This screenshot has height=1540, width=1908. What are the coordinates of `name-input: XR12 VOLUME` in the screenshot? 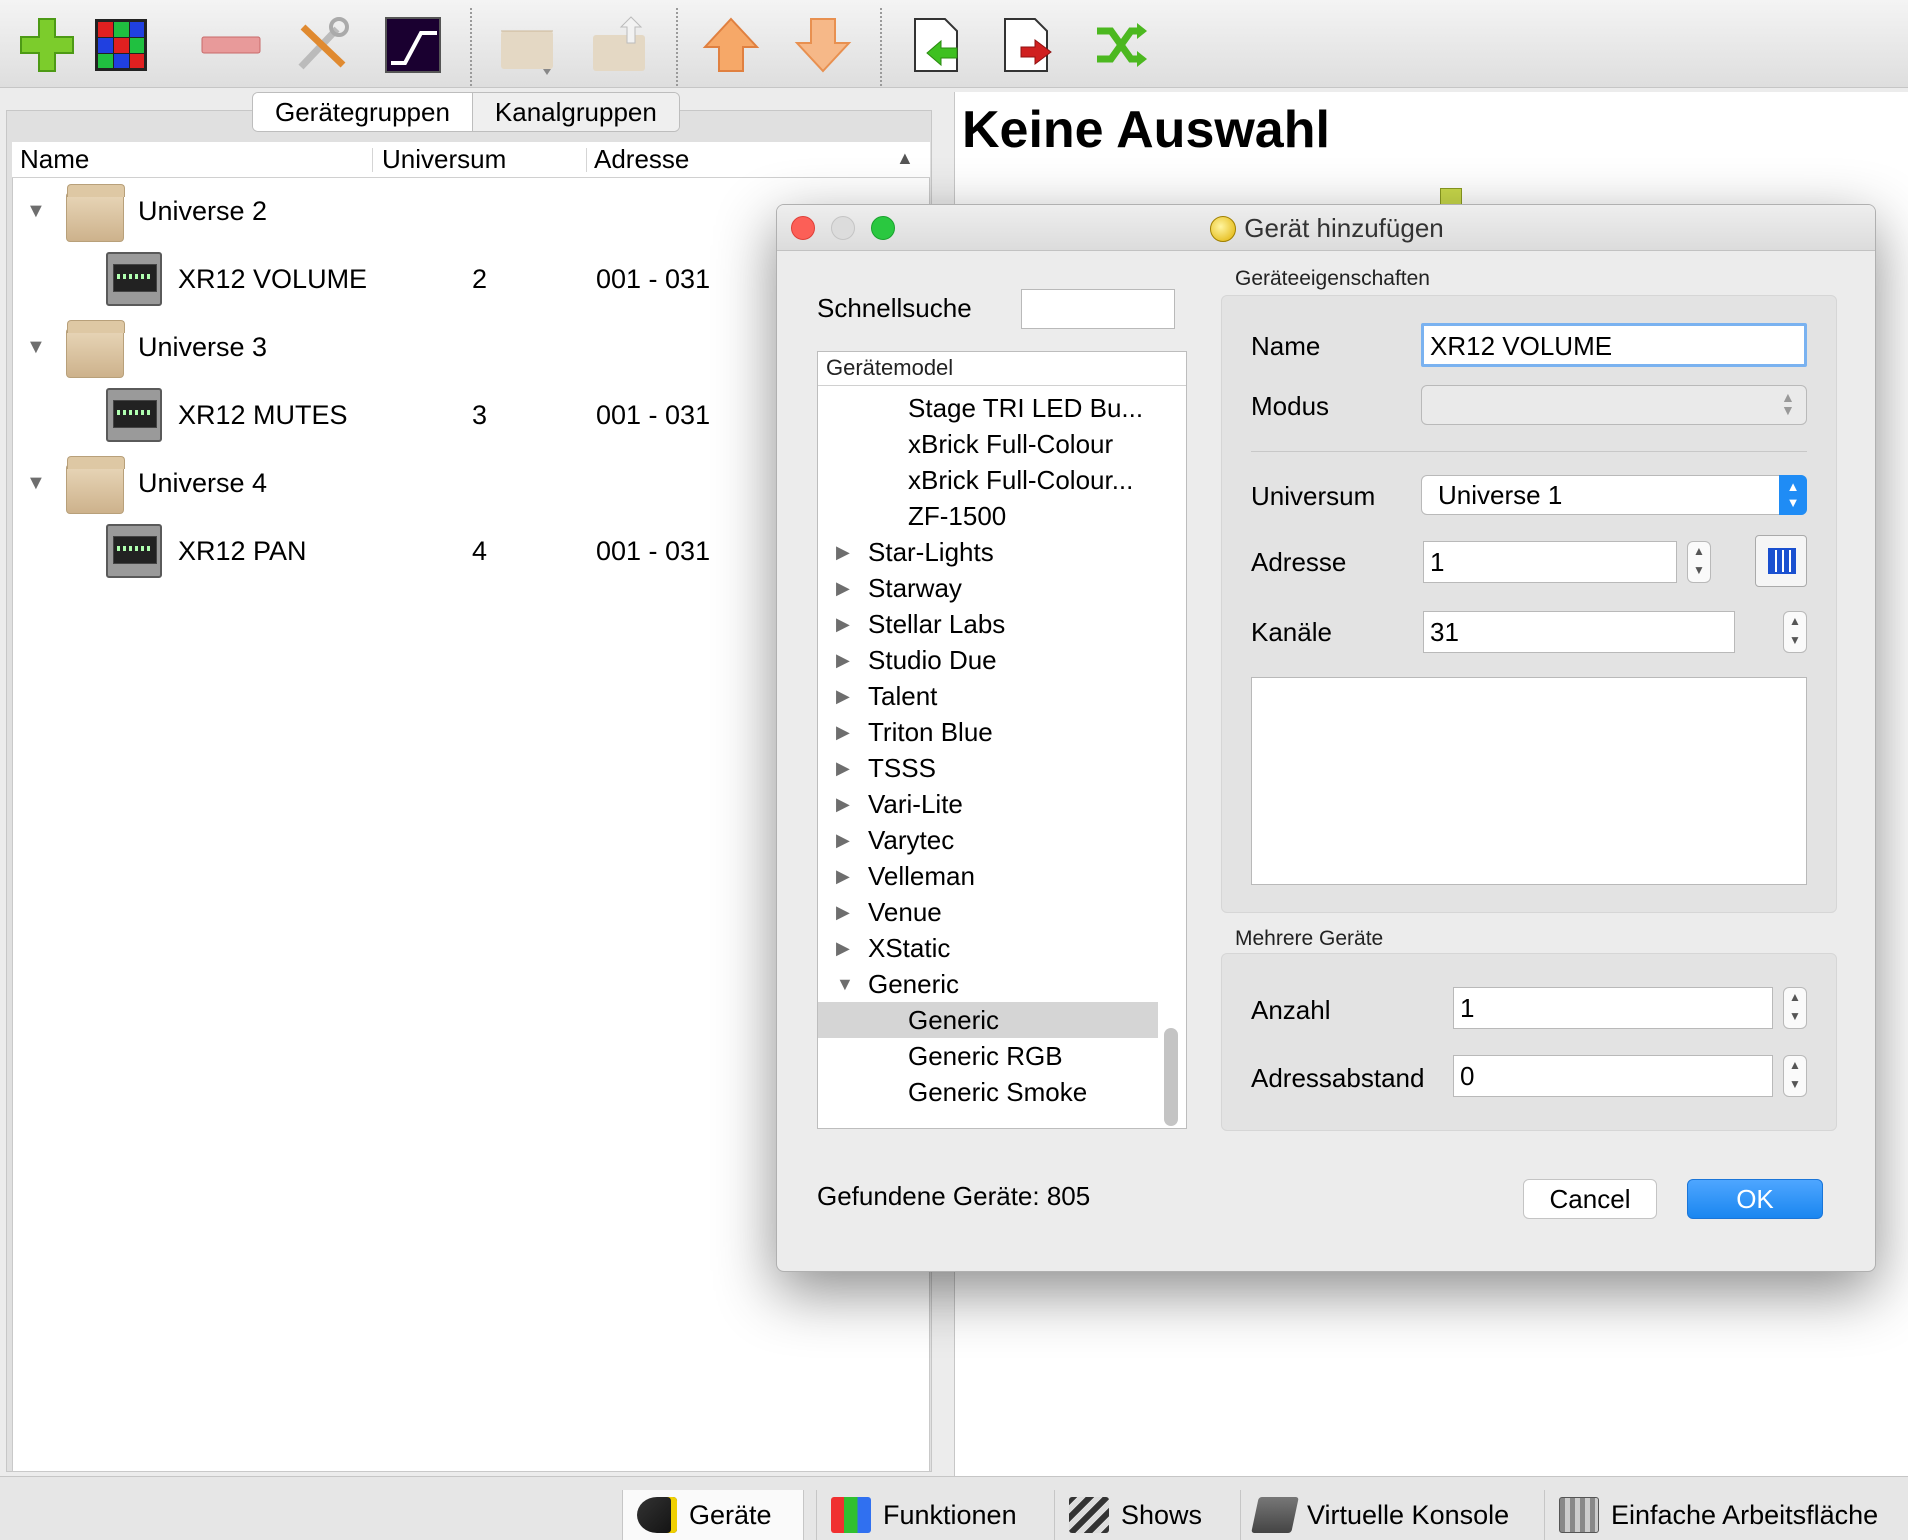 It's located at (1614, 345).